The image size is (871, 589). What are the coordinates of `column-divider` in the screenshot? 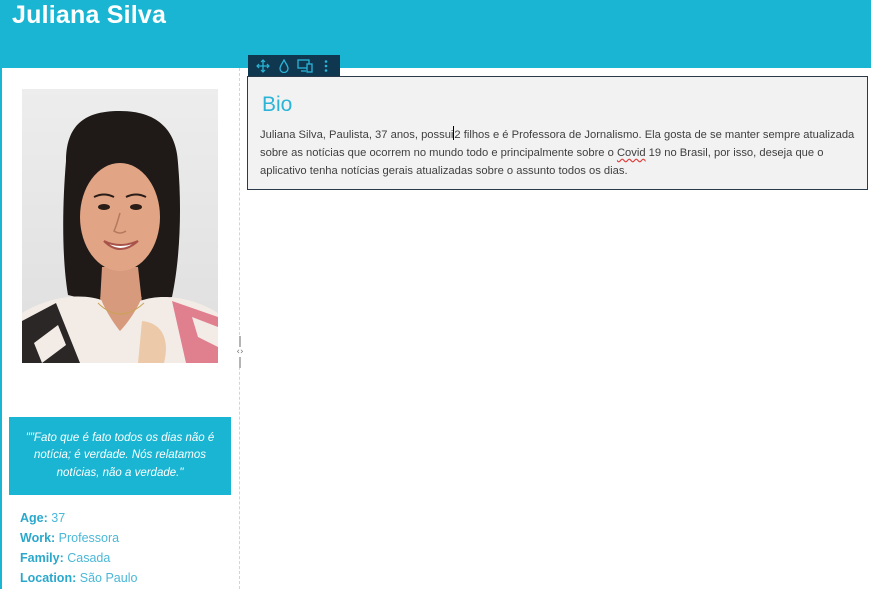 It's located at (239, 328).